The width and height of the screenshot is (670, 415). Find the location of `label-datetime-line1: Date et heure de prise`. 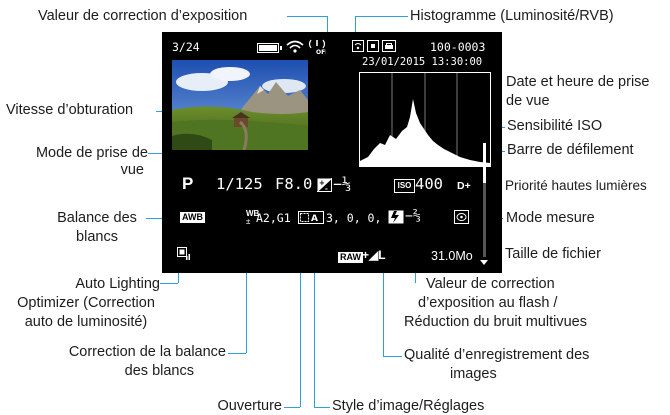

label-datetime-line1: Date et heure de prise is located at coordinates (578, 82).